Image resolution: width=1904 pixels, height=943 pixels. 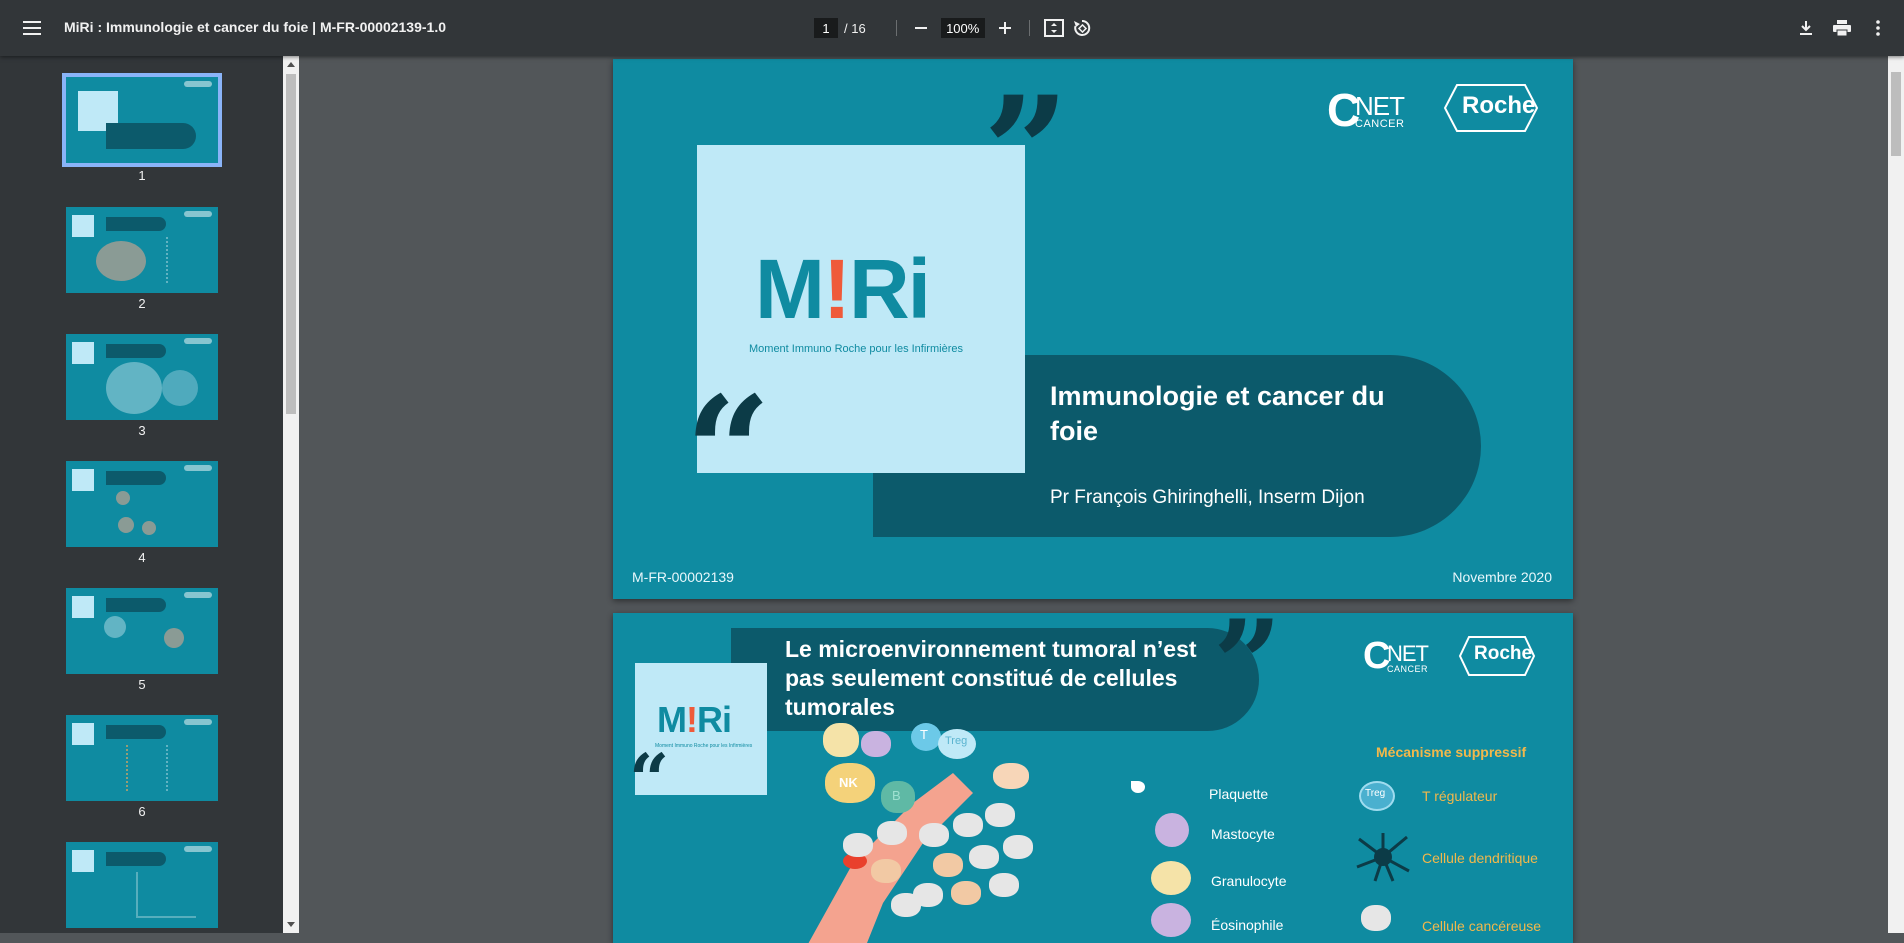 What do you see at coordinates (1171, 920) in the screenshot?
I see `eosinophil-icon` at bounding box center [1171, 920].